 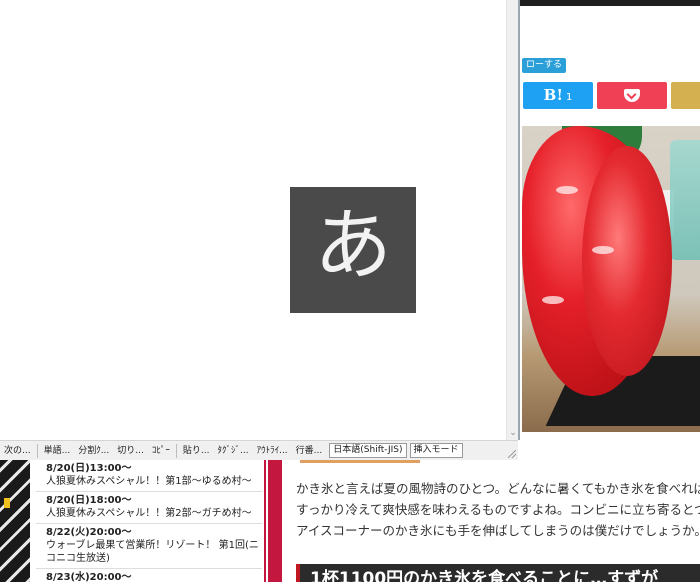 I want to click on photo-shaved-ice-top, so click(x=627, y=261).